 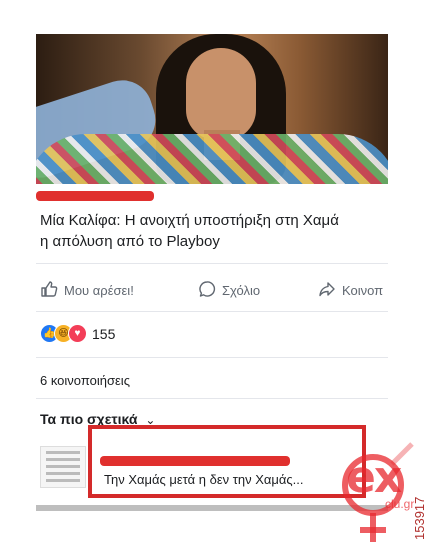 I want to click on share-button: Κοινοπ, so click(x=350, y=290).